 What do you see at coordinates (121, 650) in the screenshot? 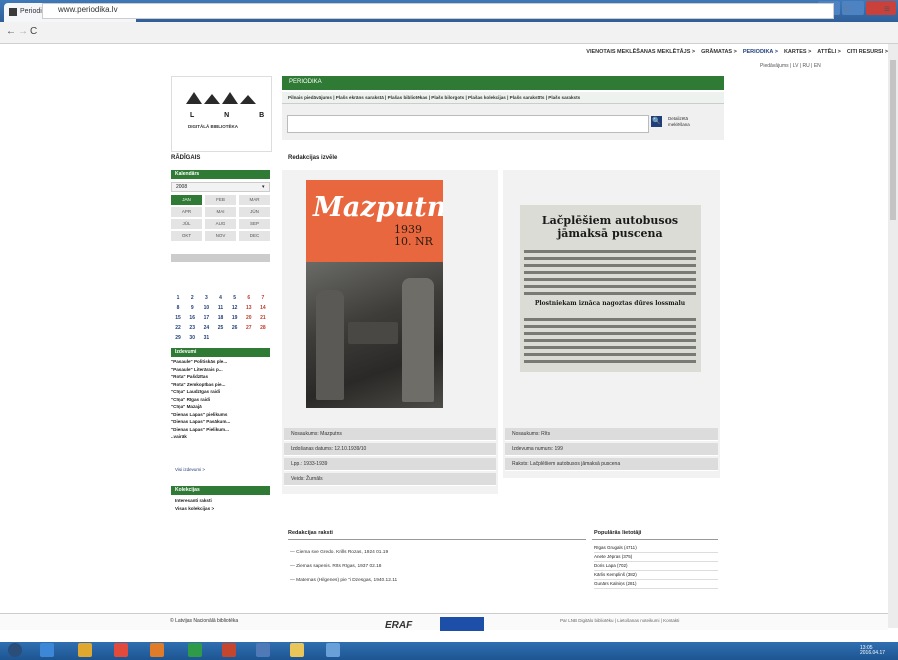
I see `chrome-icon` at bounding box center [121, 650].